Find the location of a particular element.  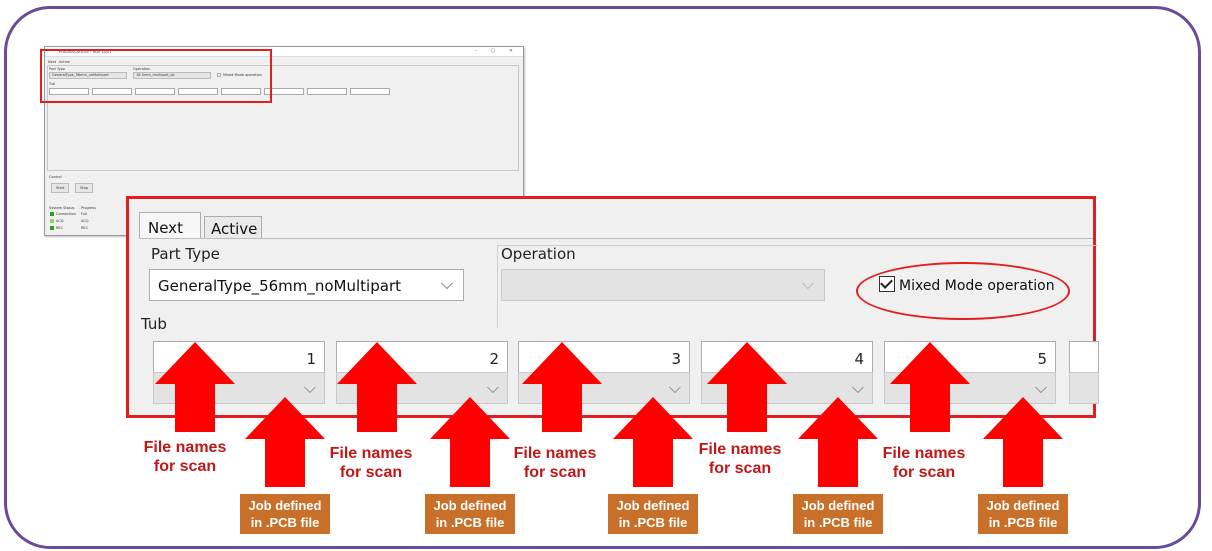

thumbnail-highlight-box is located at coordinates (156, 76).